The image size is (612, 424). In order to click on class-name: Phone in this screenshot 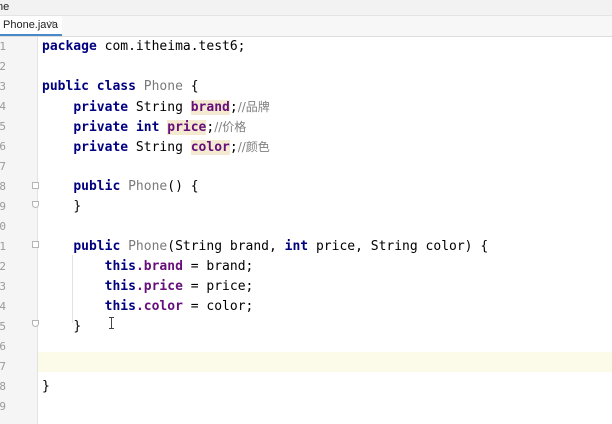, I will do `click(163, 86)`.